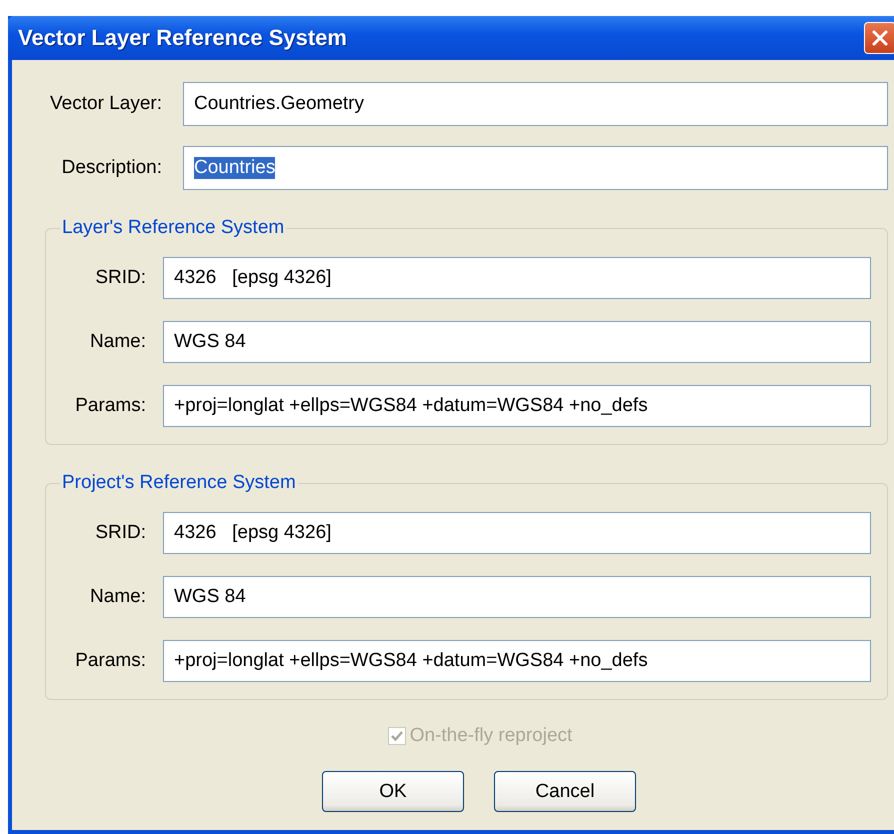 Image resolution: width=894 pixels, height=834 pixels. What do you see at coordinates (535, 168) in the screenshot?
I see `text-field: Countries` at bounding box center [535, 168].